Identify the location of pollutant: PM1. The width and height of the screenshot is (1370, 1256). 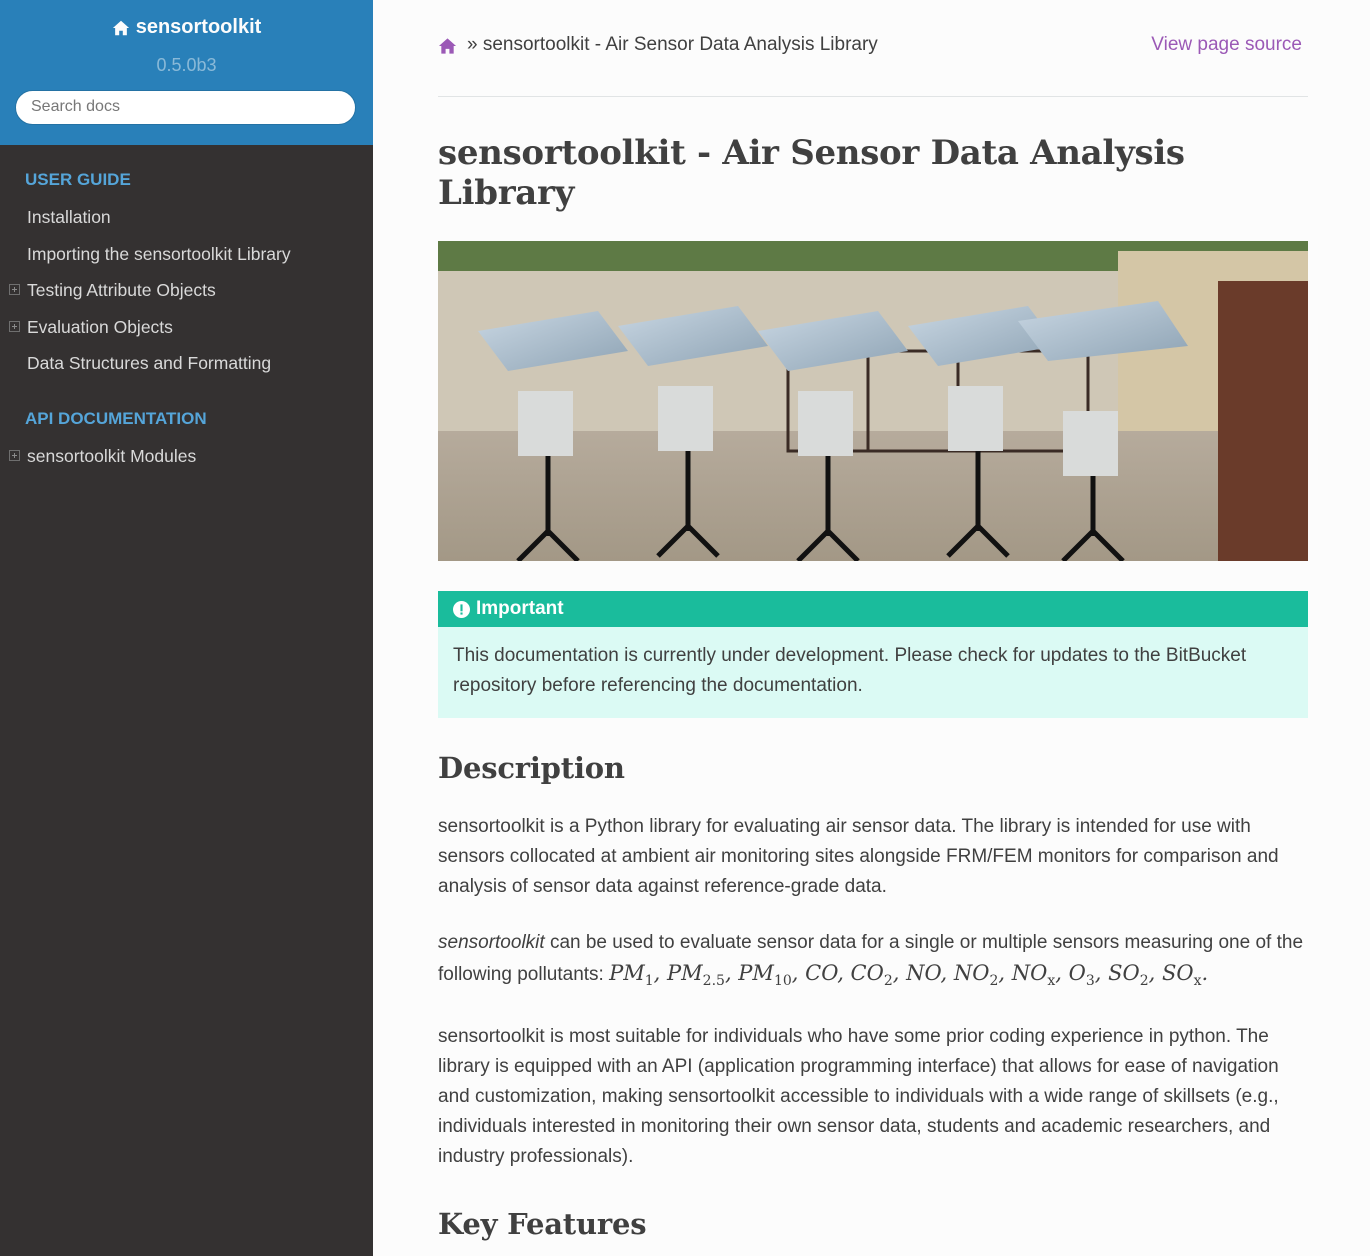
(631, 975).